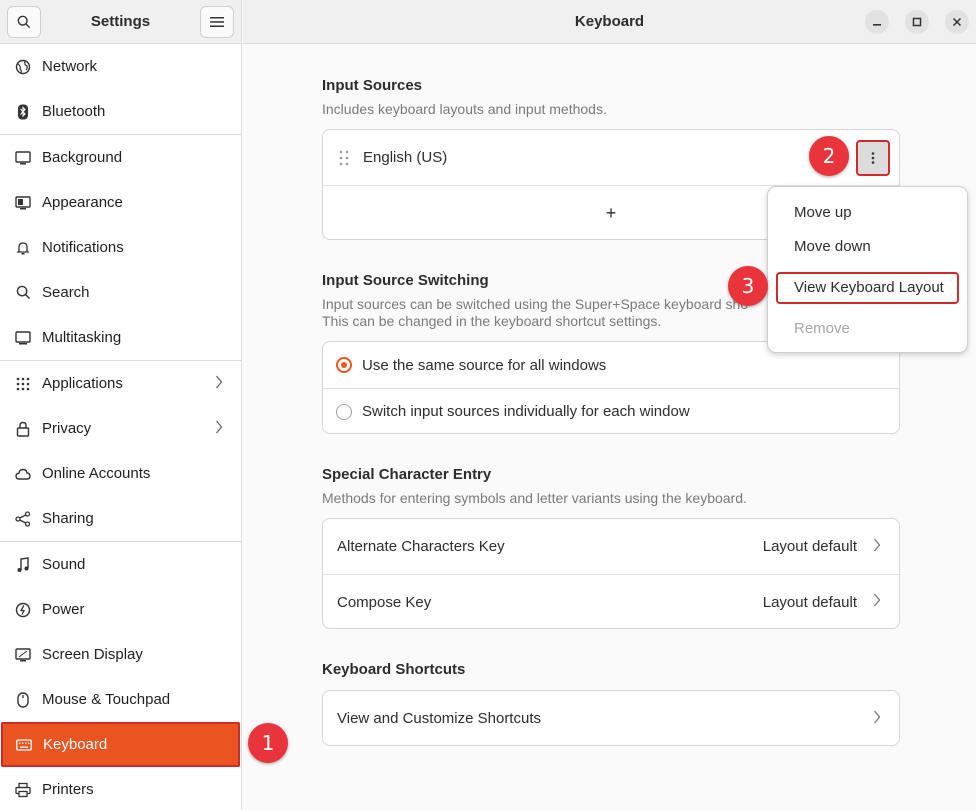  Describe the element at coordinates (823, 212) in the screenshot. I see `menu-item-move-up: Move up` at that location.